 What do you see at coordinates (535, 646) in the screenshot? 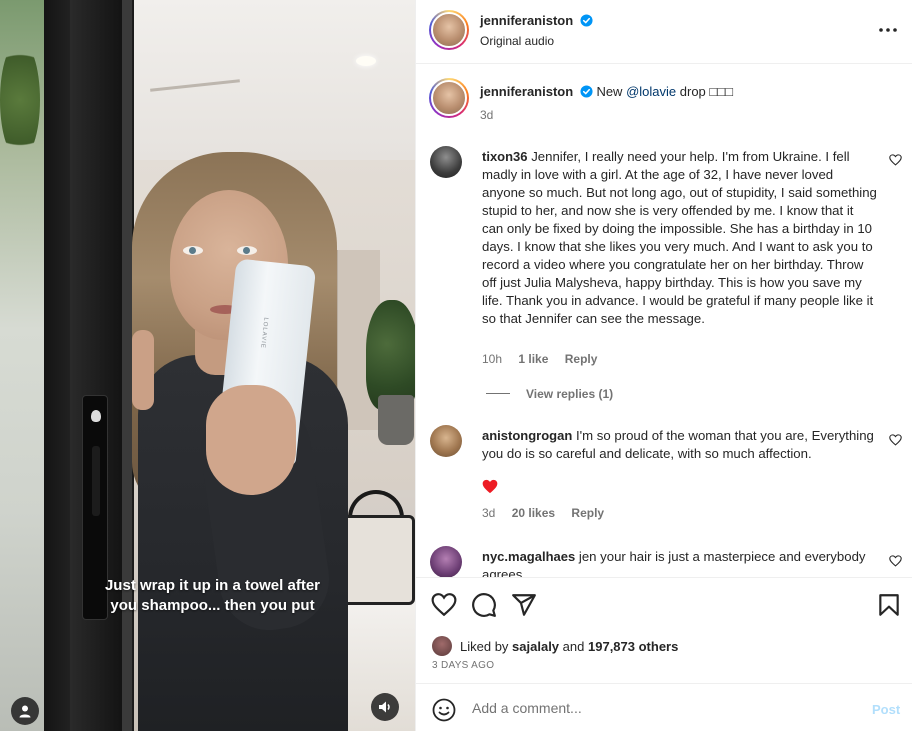
I see `liked-by-user: sajalaly` at bounding box center [535, 646].